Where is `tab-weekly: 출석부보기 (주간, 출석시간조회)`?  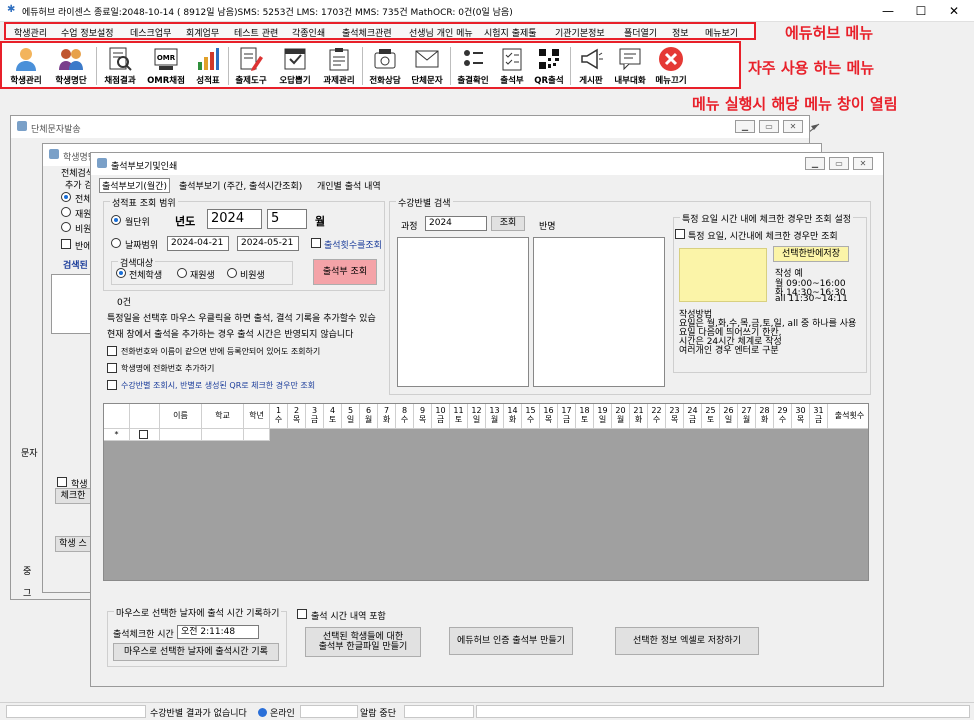 tab-weekly: 출석부보기 (주간, 출석시간조회) is located at coordinates (240, 185).